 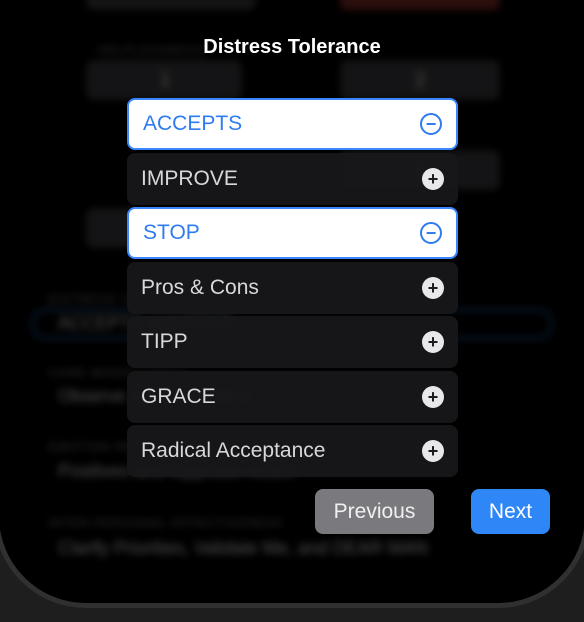 What do you see at coordinates (292, 47) in the screenshot?
I see `dialog-title: Distress Tolerance` at bounding box center [292, 47].